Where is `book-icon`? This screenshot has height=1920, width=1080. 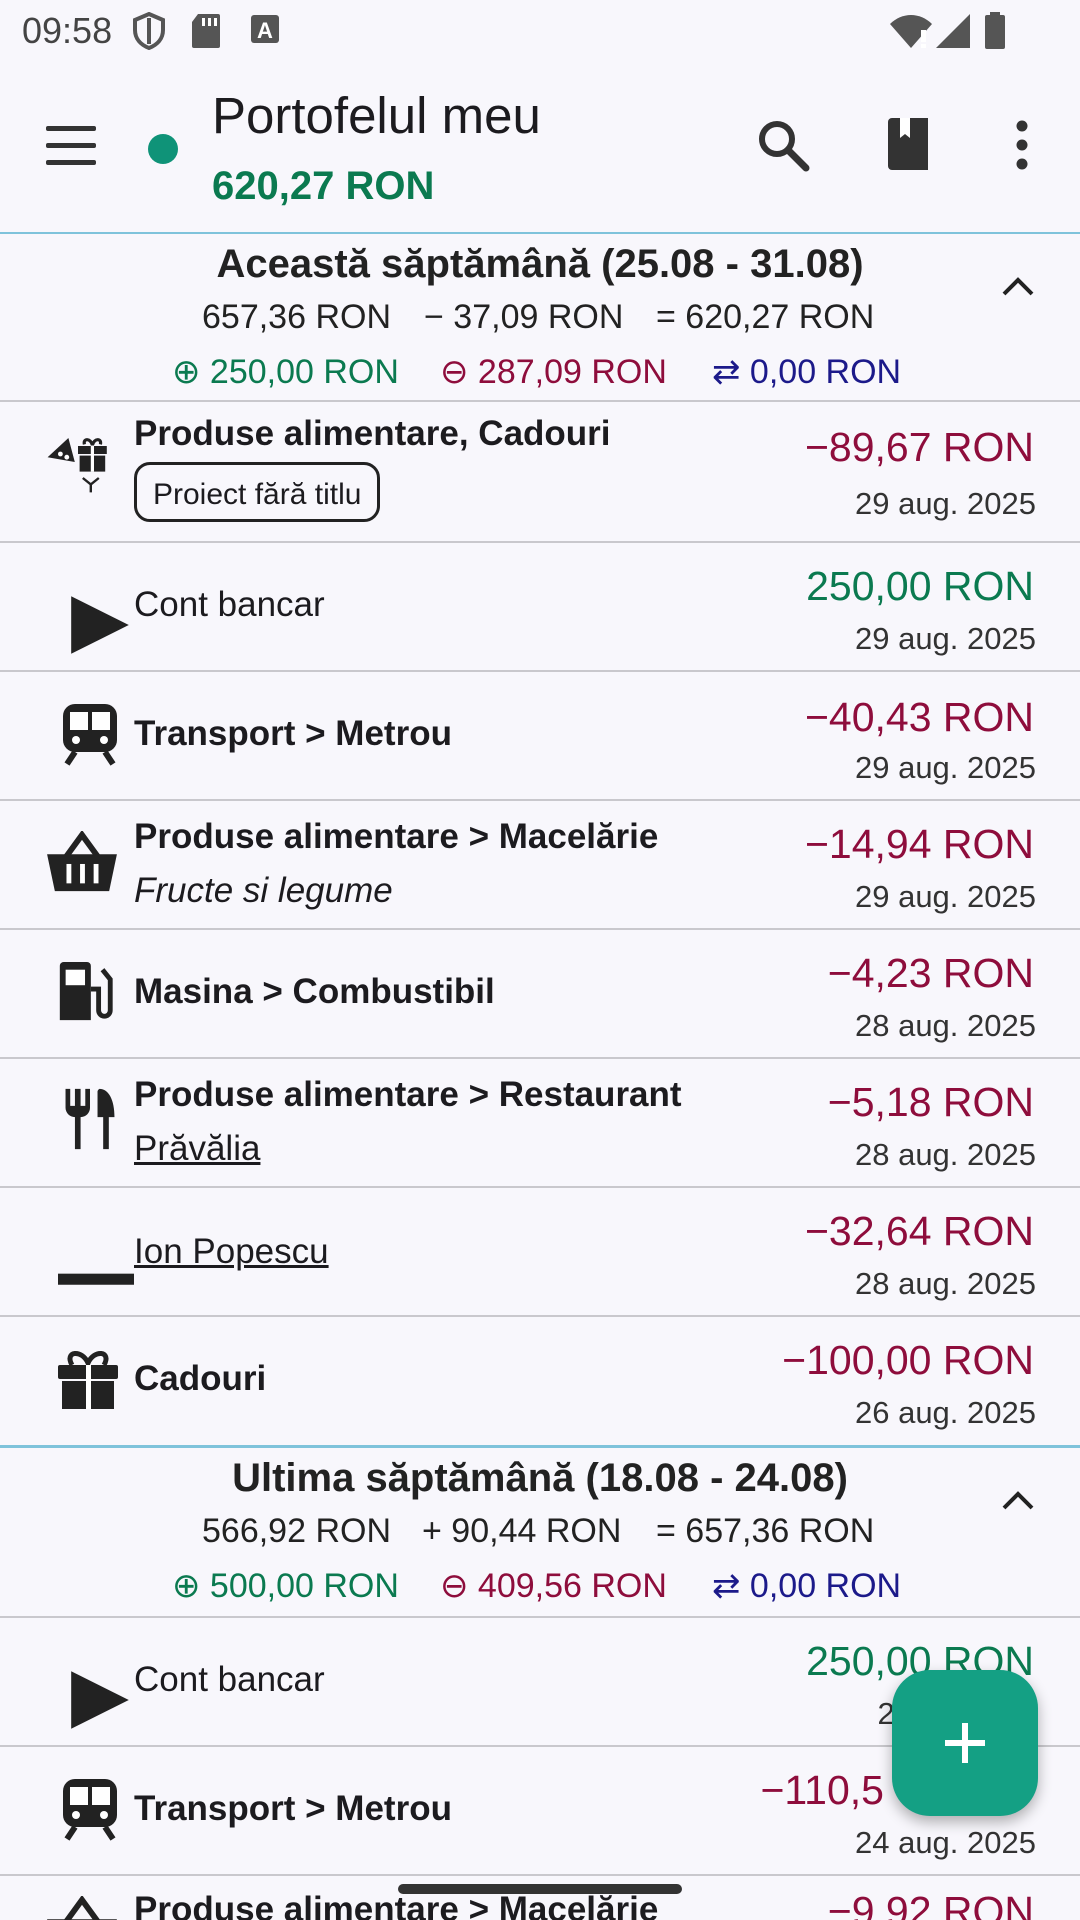
book-icon is located at coordinates (909, 144).